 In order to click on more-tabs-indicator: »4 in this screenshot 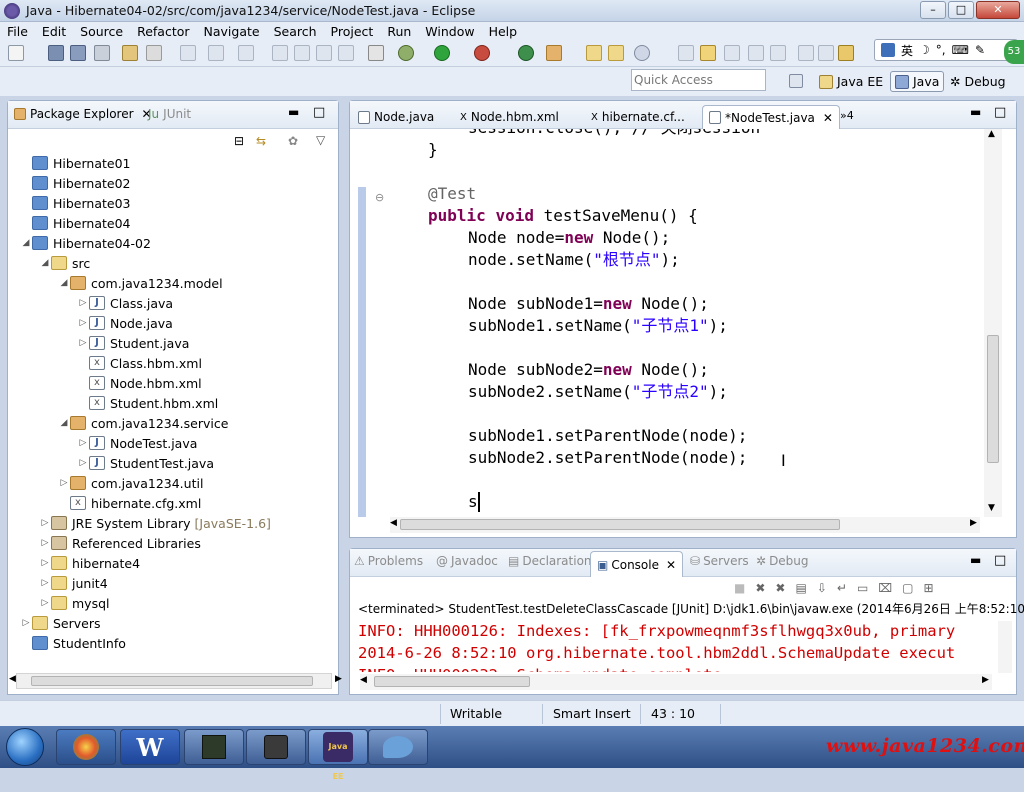, I will do `click(847, 115)`.